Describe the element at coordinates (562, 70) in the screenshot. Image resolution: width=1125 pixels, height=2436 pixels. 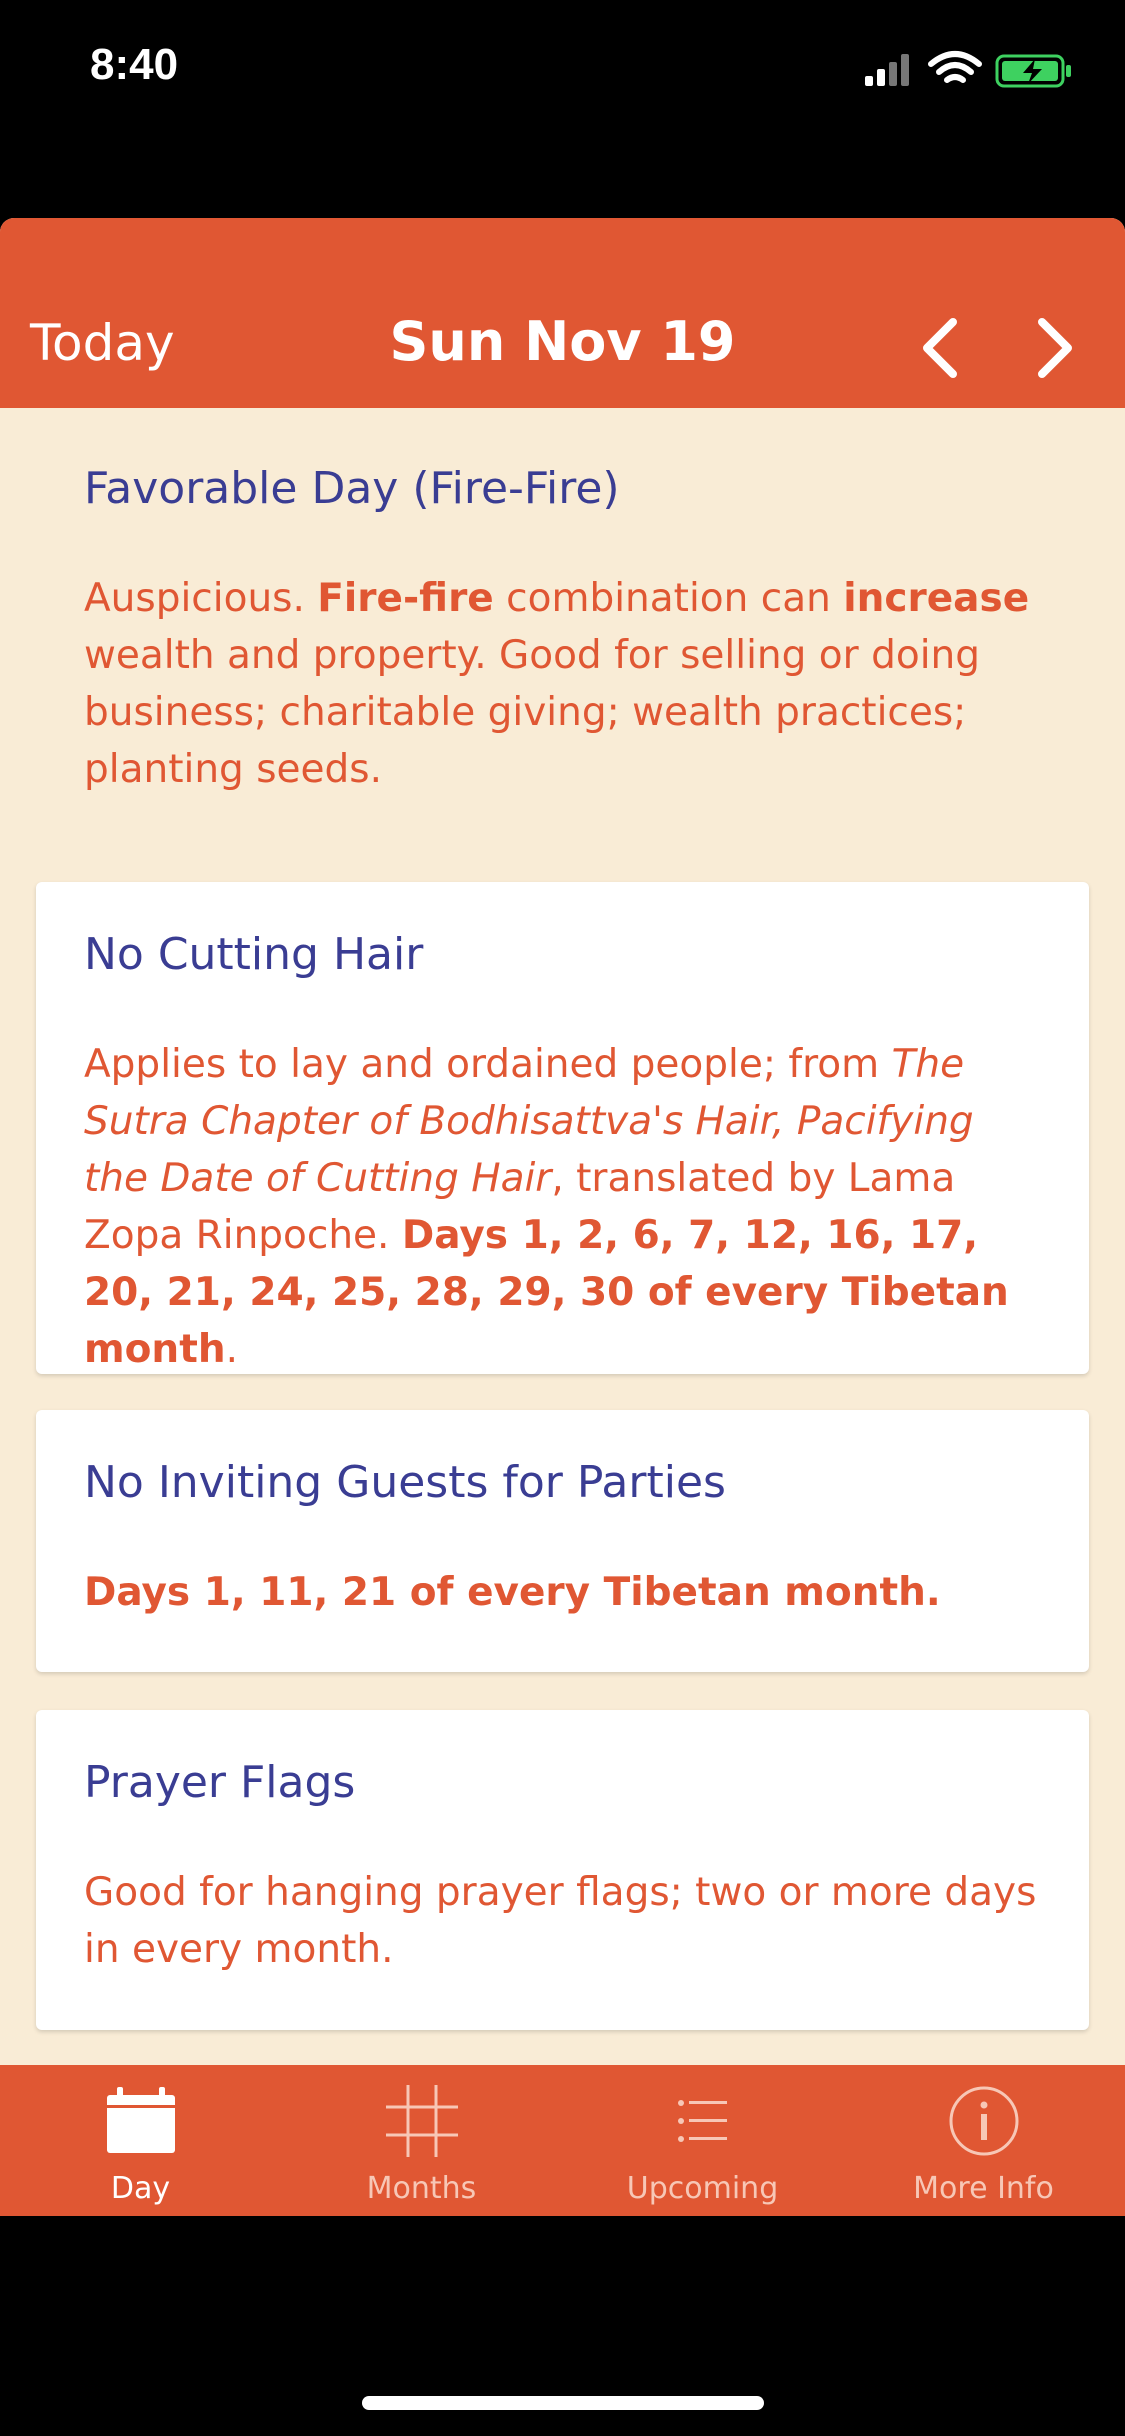
I see `status-bar: 8:40` at that location.